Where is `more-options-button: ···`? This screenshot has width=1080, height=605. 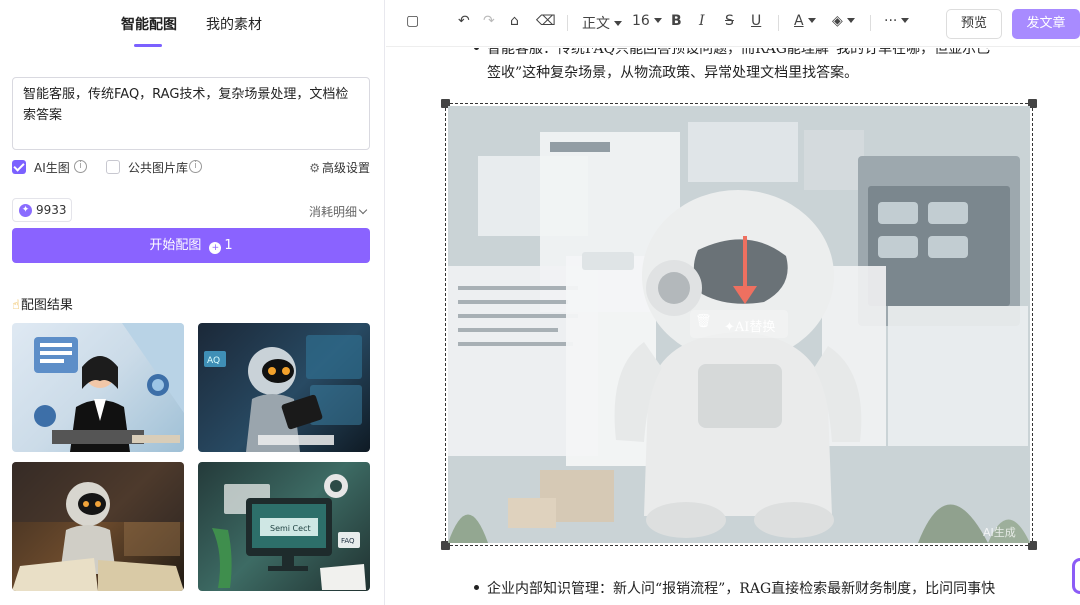 more-options-button: ··· is located at coordinates (897, 21).